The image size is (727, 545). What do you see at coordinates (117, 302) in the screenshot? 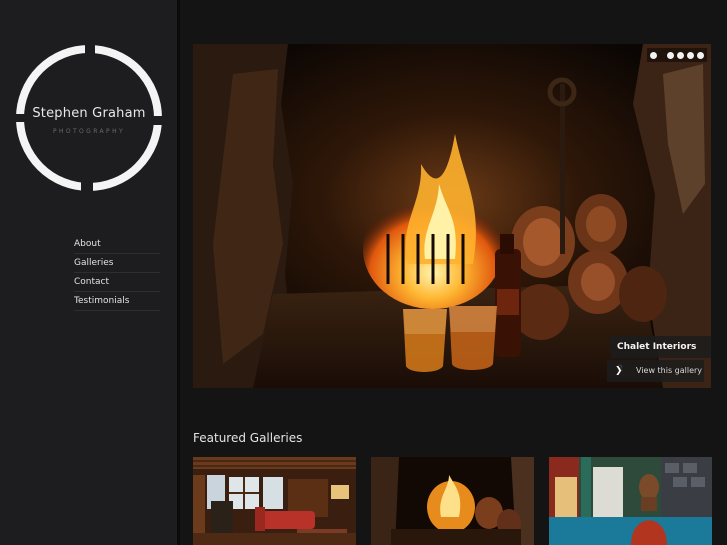
I see `nav-item-testimonials: Testimonials` at bounding box center [117, 302].